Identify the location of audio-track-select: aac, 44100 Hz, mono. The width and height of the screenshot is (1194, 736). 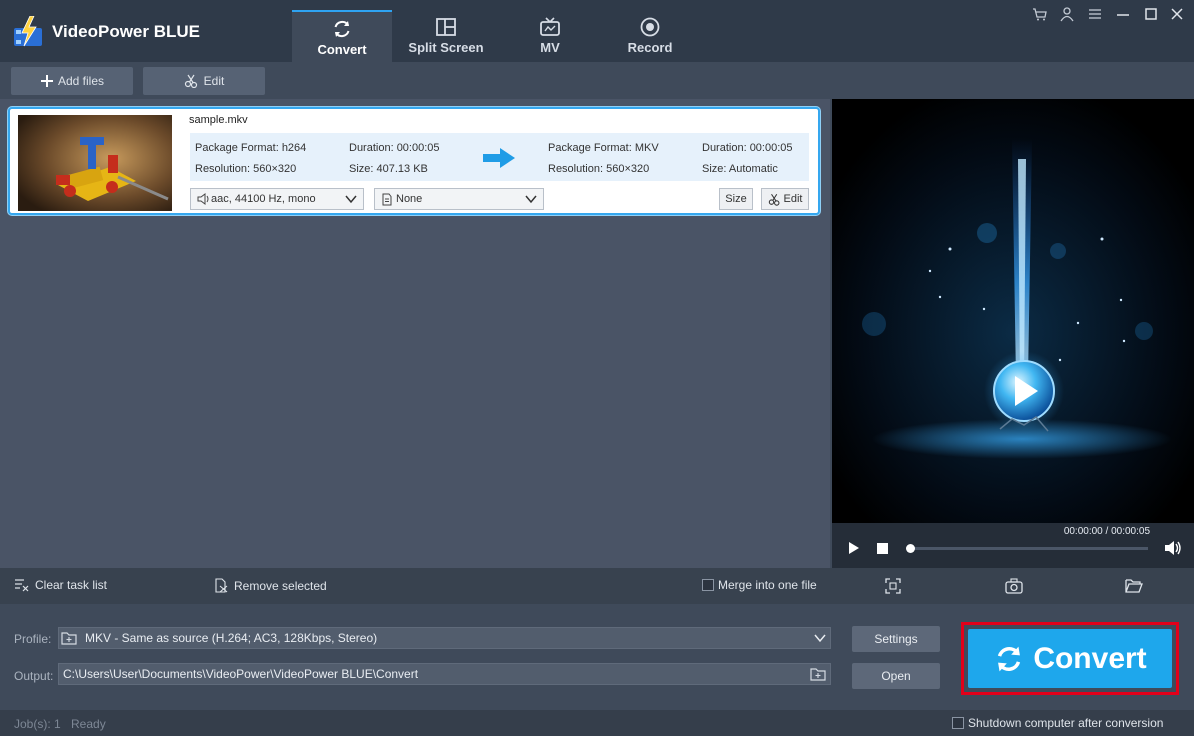
(277, 199).